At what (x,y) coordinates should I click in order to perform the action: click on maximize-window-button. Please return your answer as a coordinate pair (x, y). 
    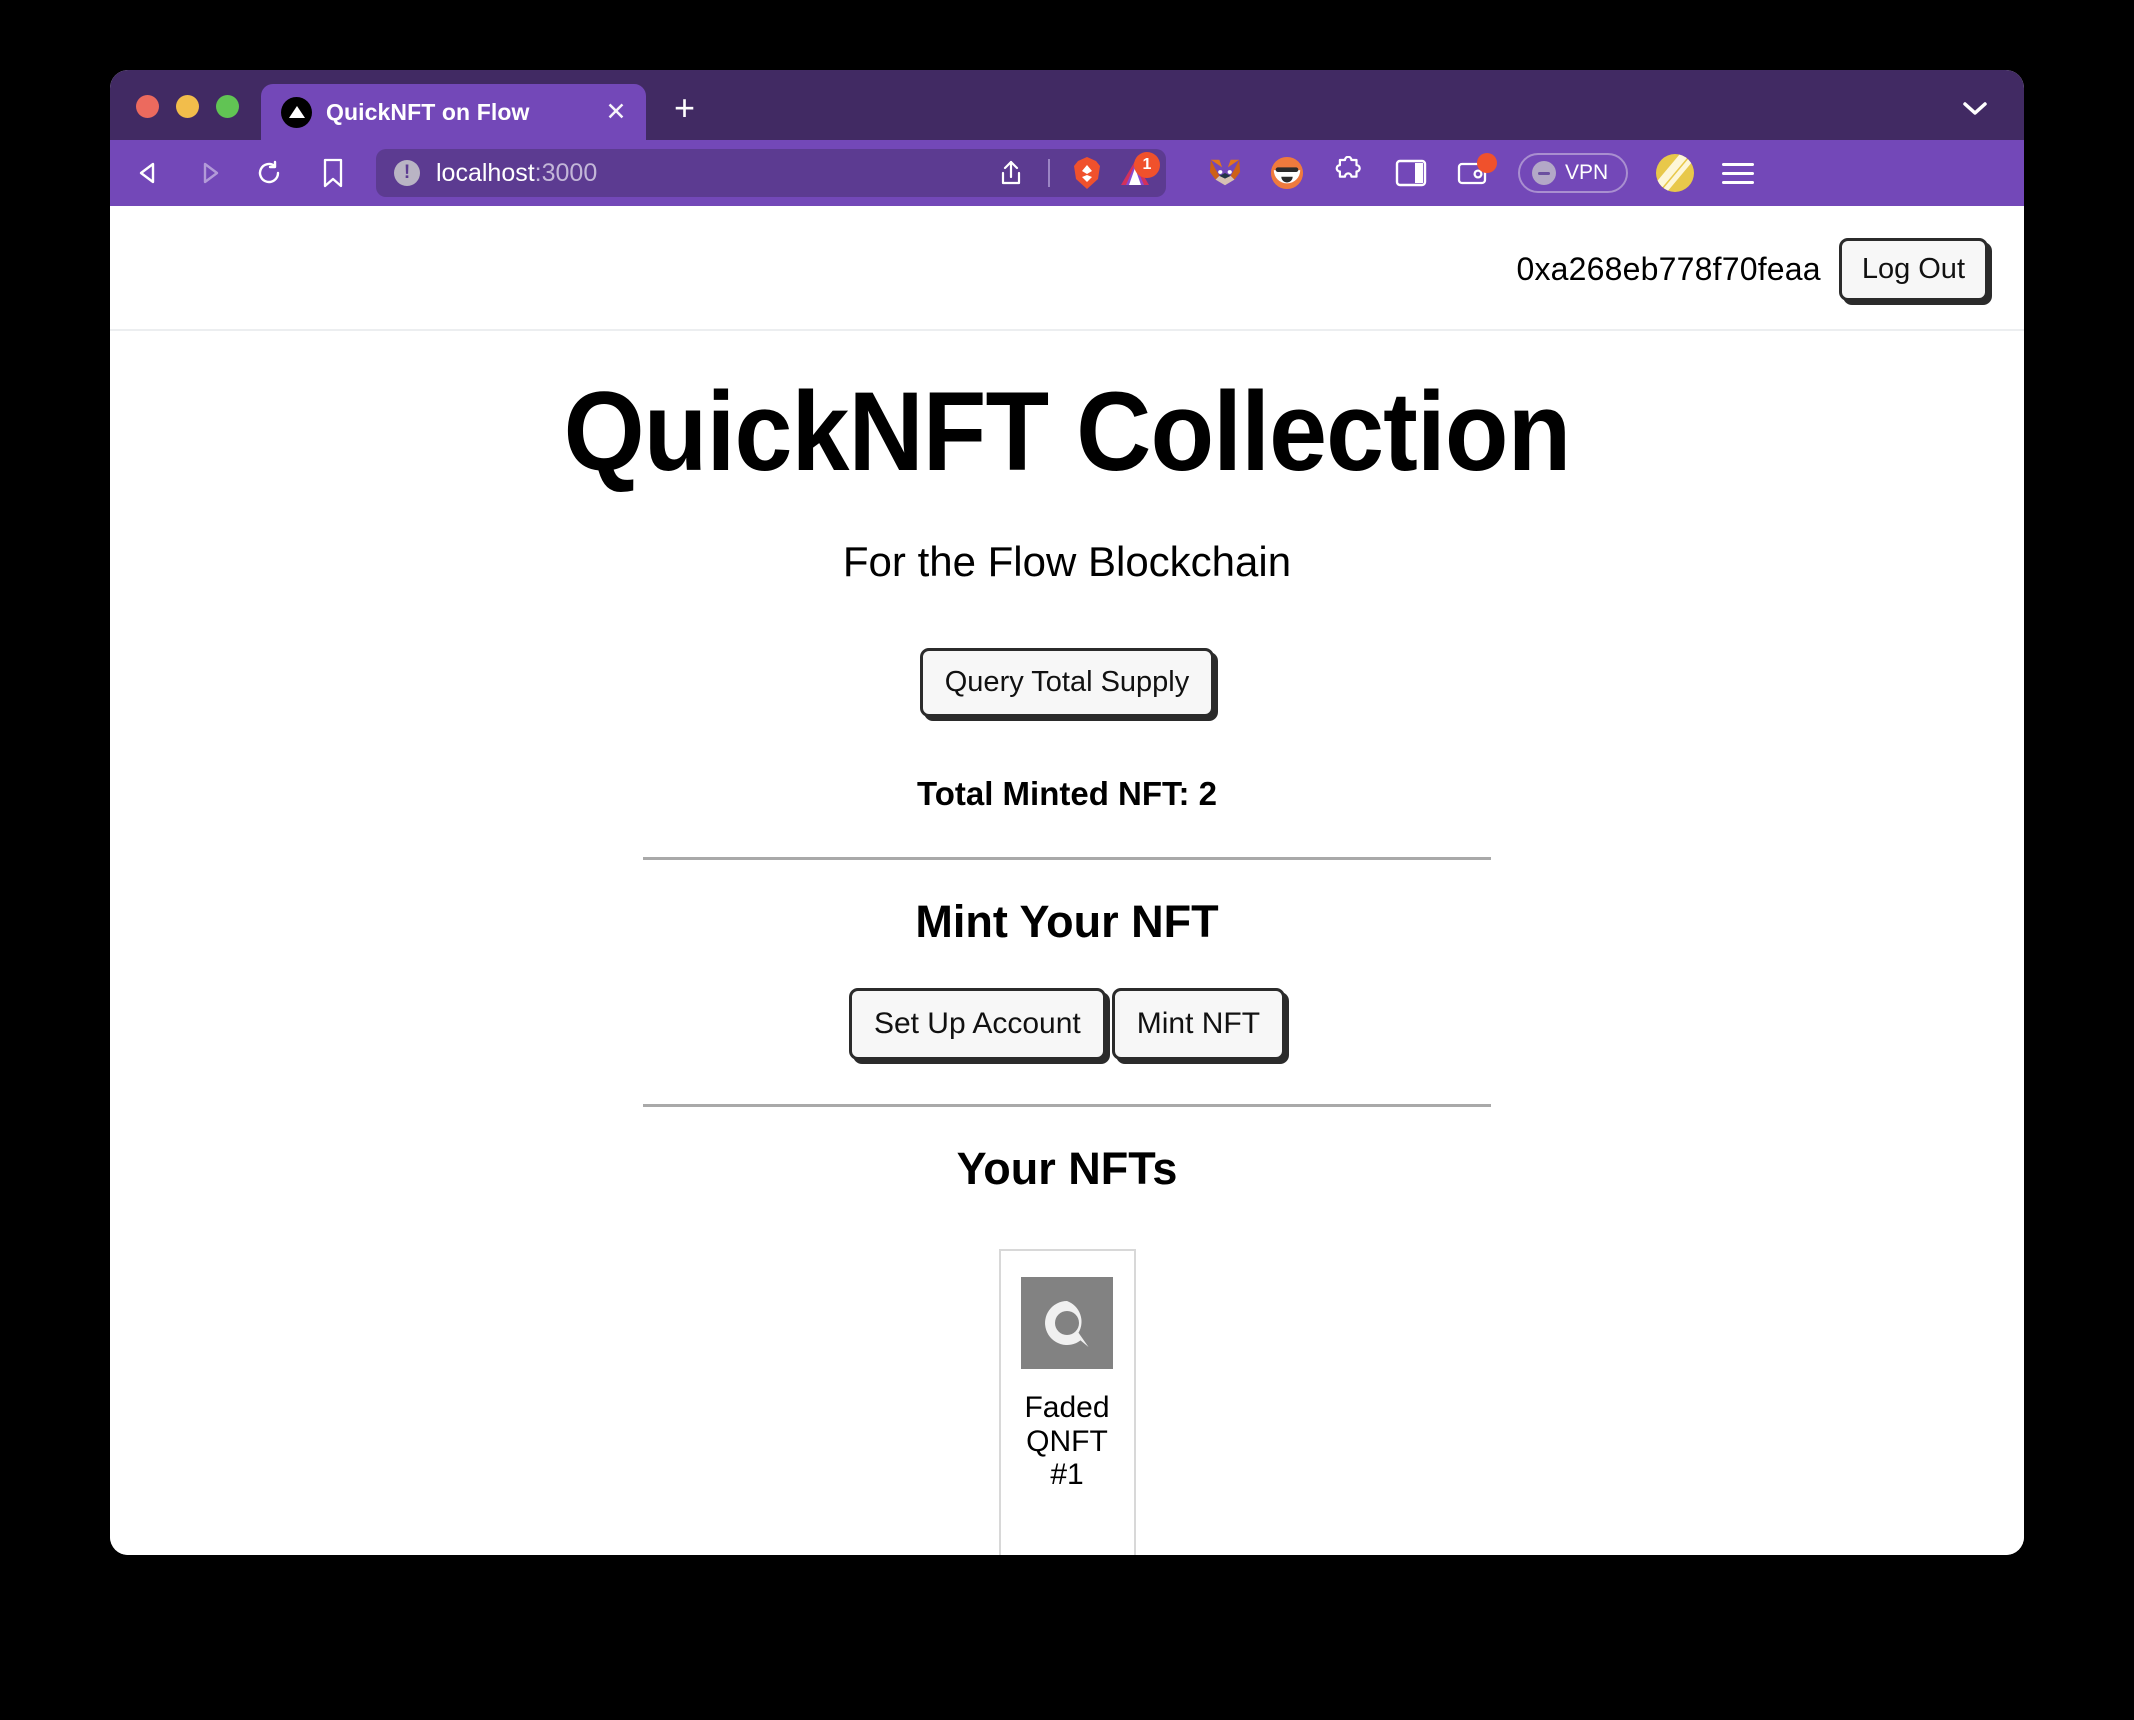
    Looking at the image, I should click on (227, 106).